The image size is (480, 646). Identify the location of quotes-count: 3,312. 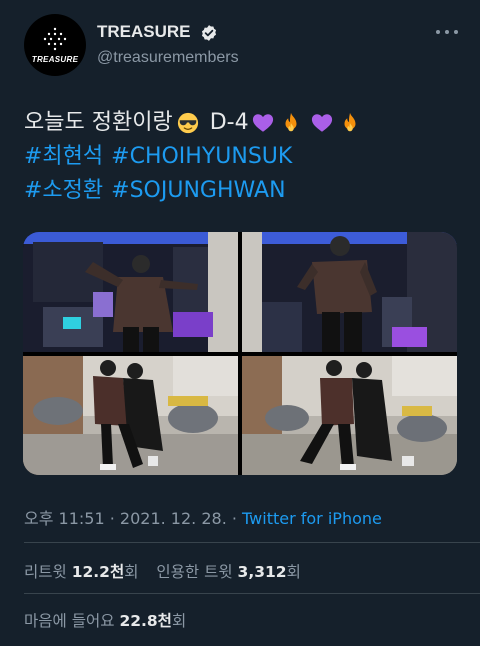
(262, 572).